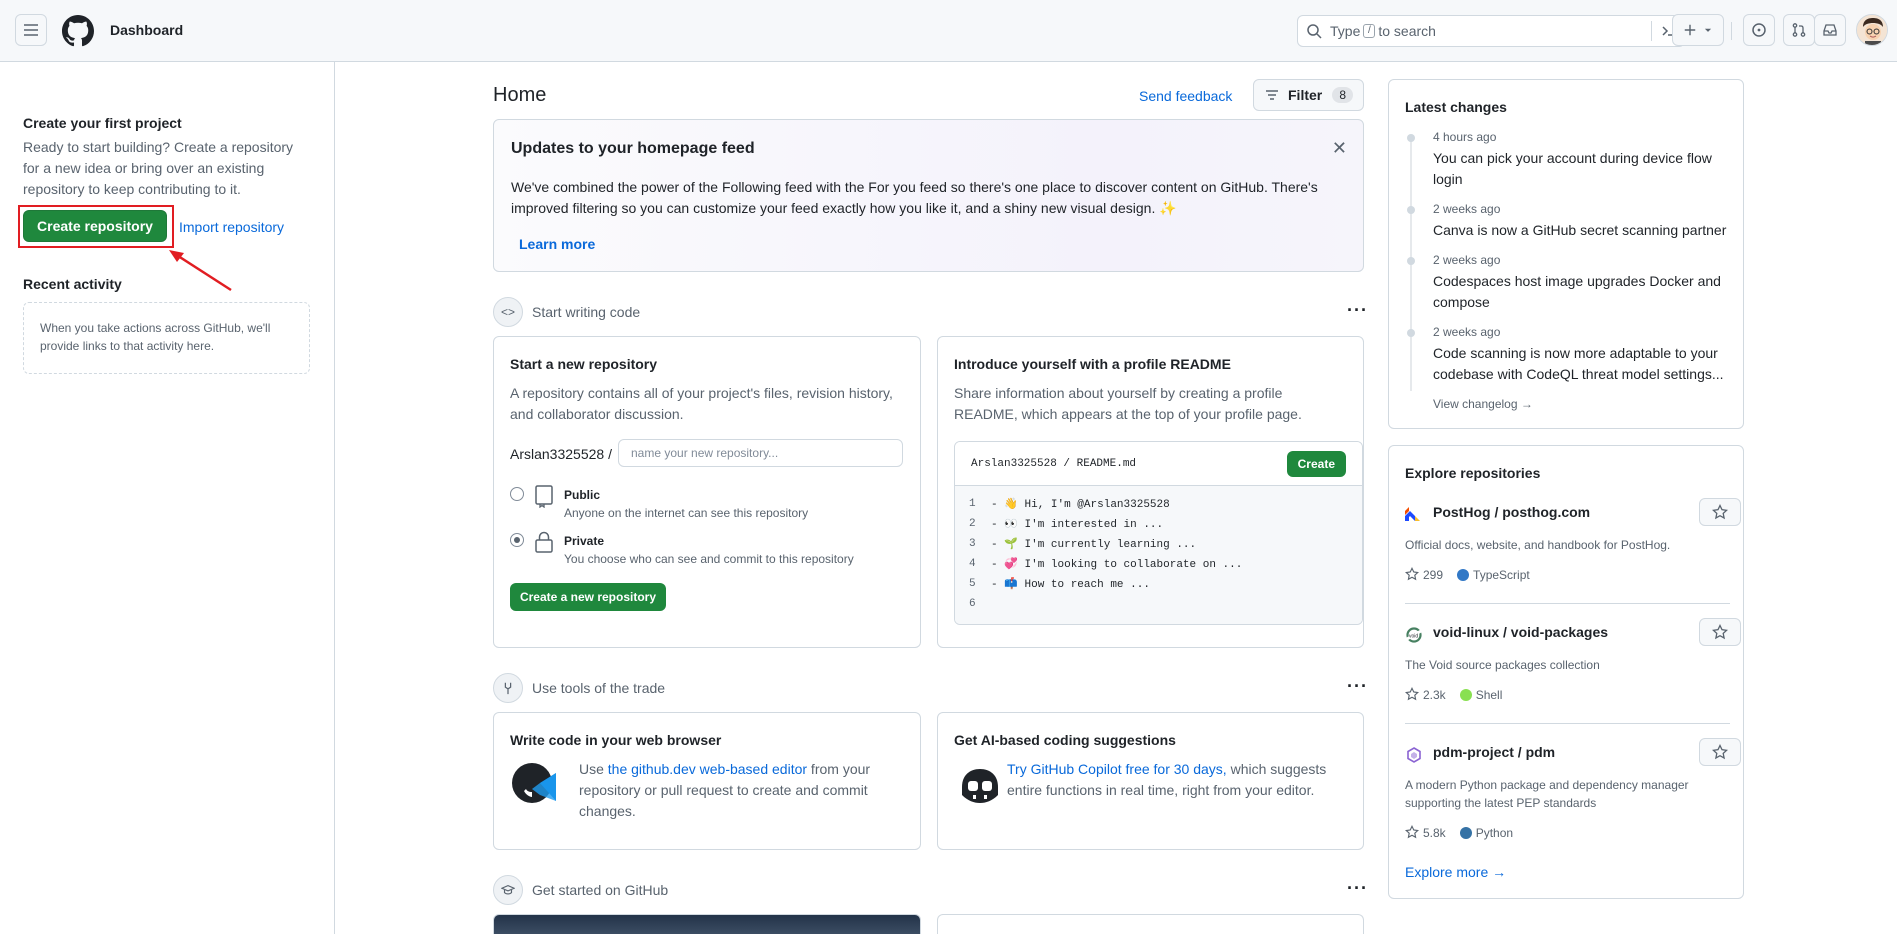 The image size is (1897, 934). I want to click on inbox-icon, so click(1830, 30).